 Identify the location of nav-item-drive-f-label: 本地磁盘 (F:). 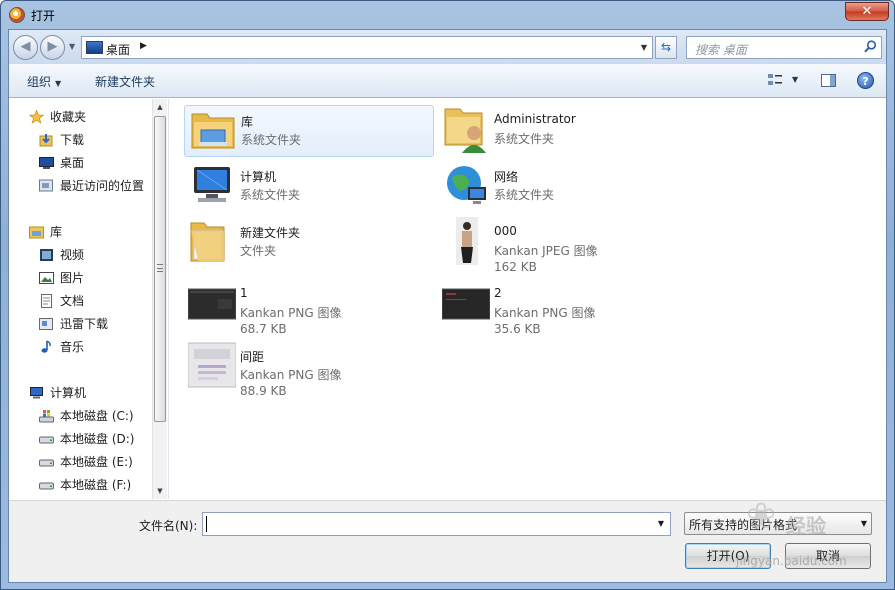
(96, 485).